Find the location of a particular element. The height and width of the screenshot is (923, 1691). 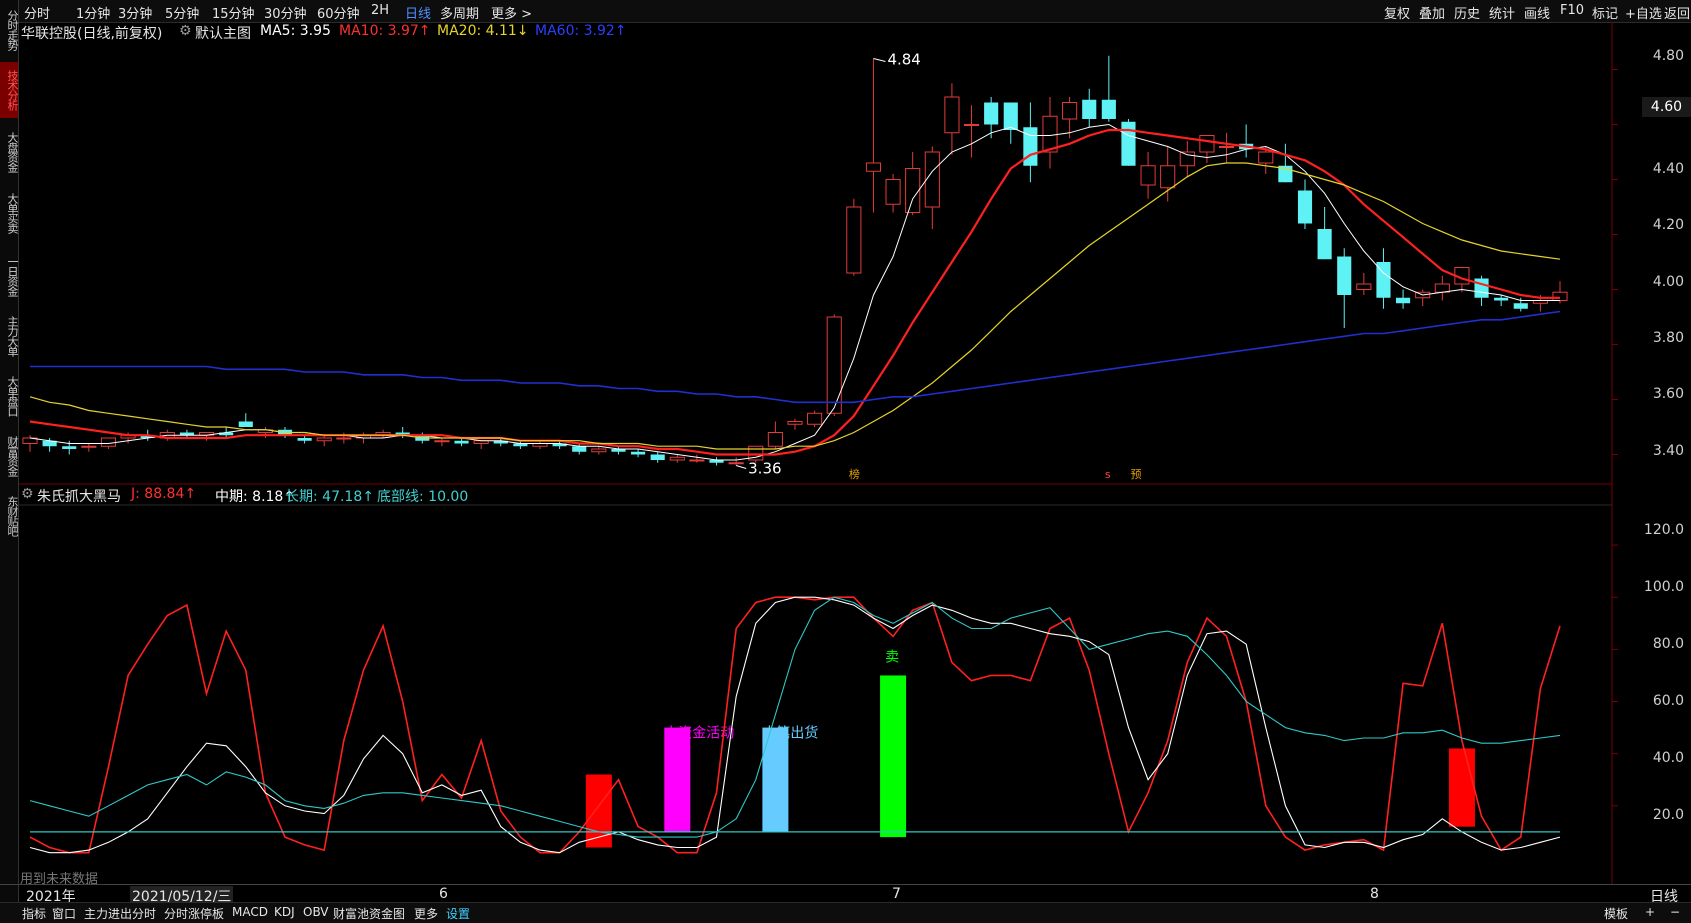

bottom-tab-window: 窗口 is located at coordinates (64, 913).